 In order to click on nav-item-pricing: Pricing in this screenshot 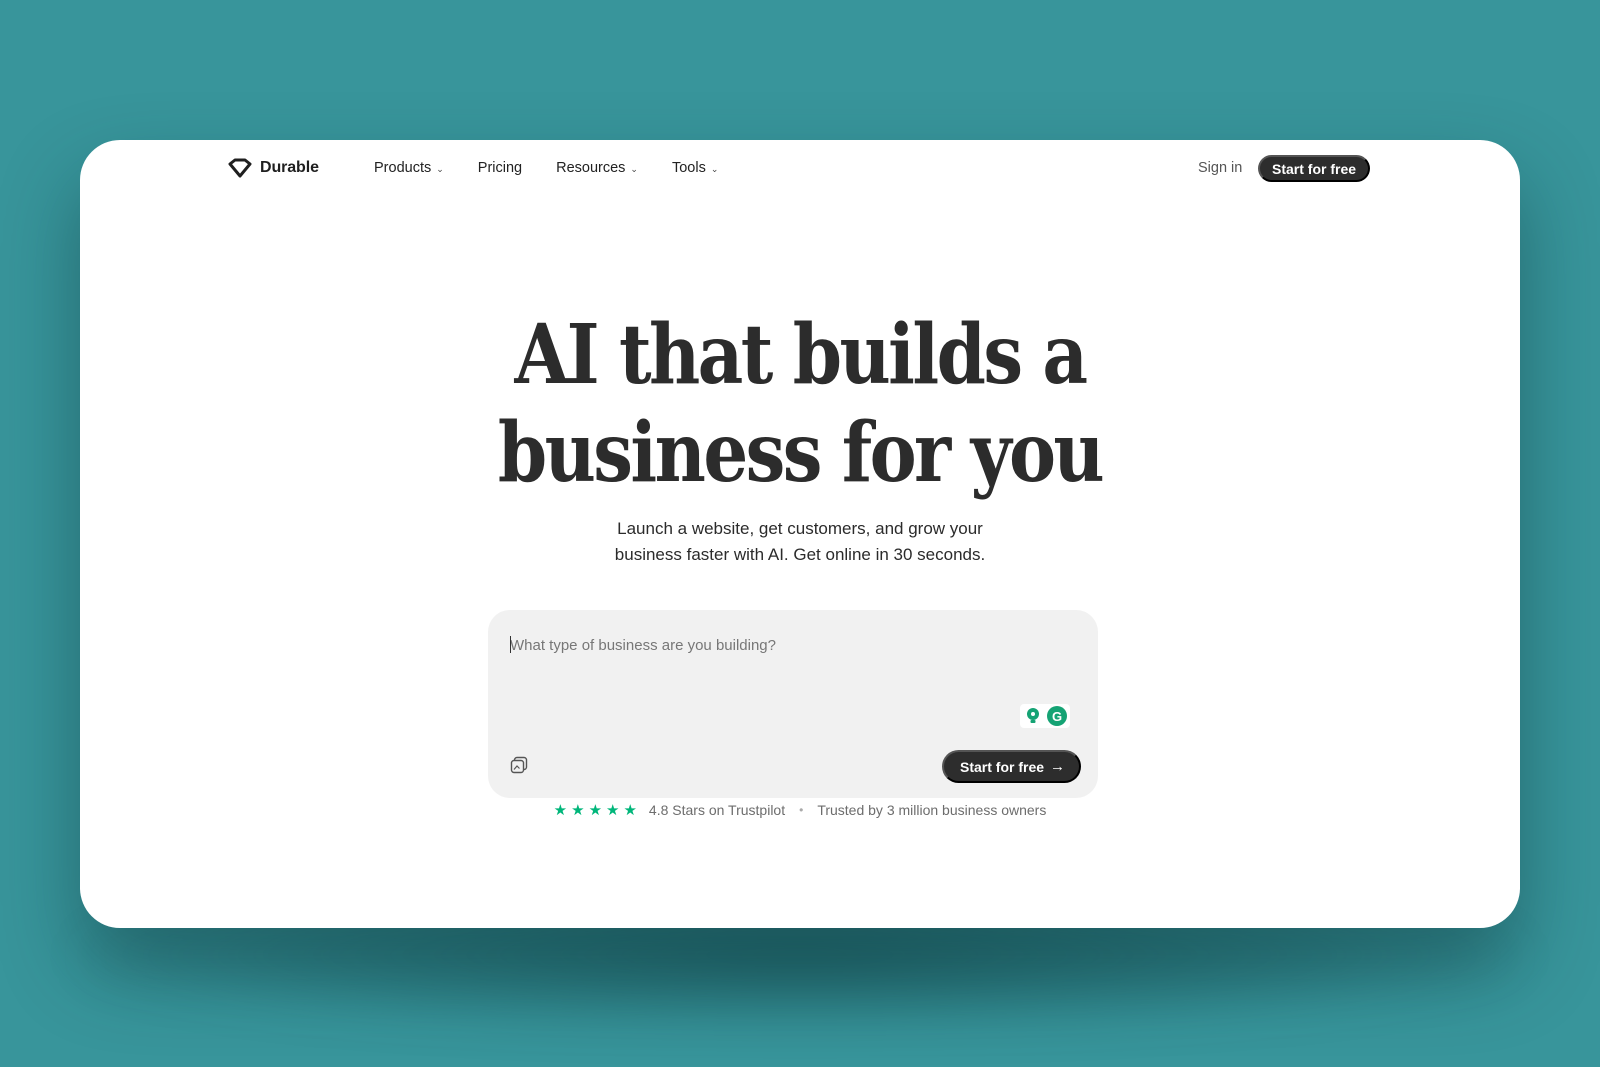, I will do `click(500, 168)`.